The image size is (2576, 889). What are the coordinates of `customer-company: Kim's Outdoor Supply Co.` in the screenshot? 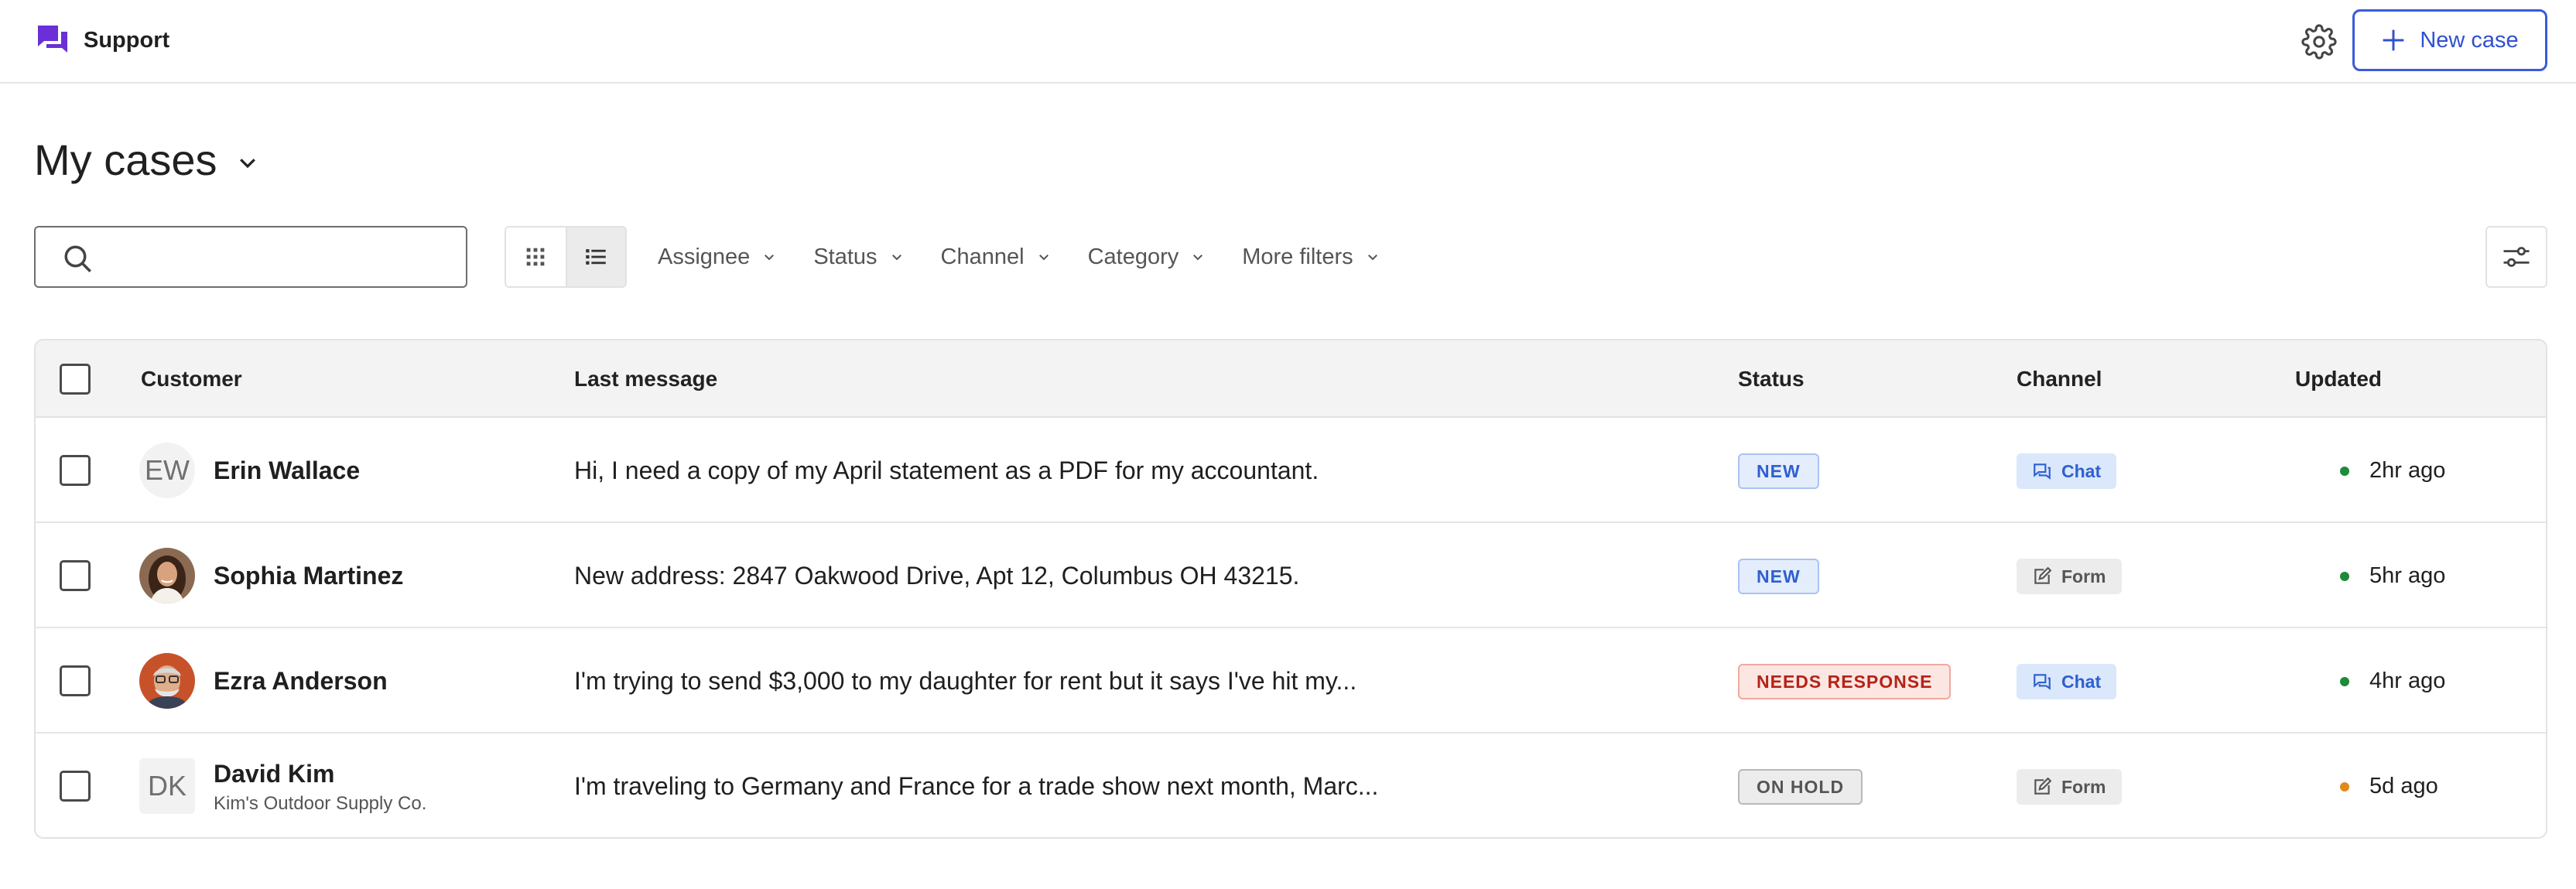 It's located at (321, 803).